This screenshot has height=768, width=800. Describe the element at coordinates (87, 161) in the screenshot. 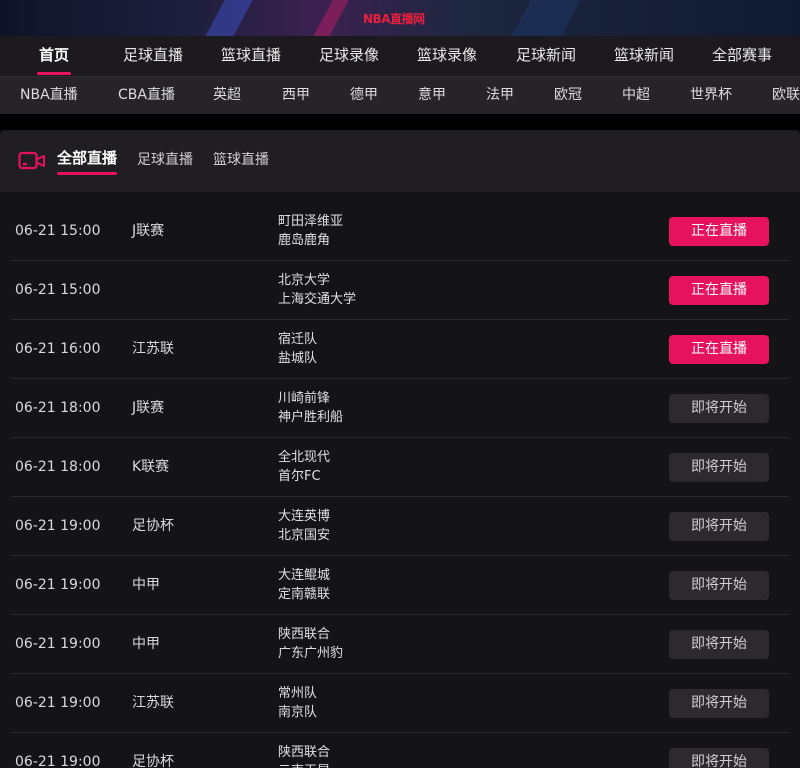

I see `tab-all-live: 全部直播` at that location.